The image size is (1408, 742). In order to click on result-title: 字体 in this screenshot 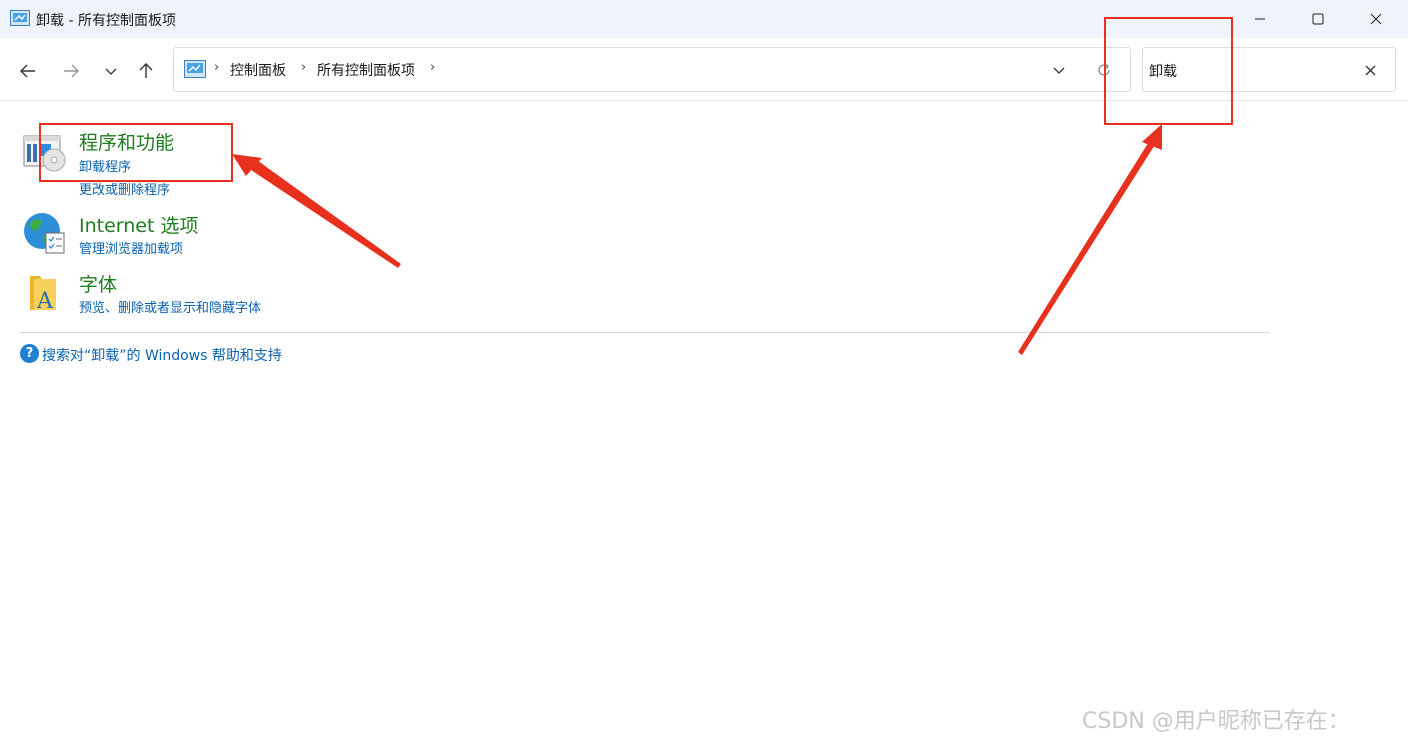, I will do `click(98, 283)`.